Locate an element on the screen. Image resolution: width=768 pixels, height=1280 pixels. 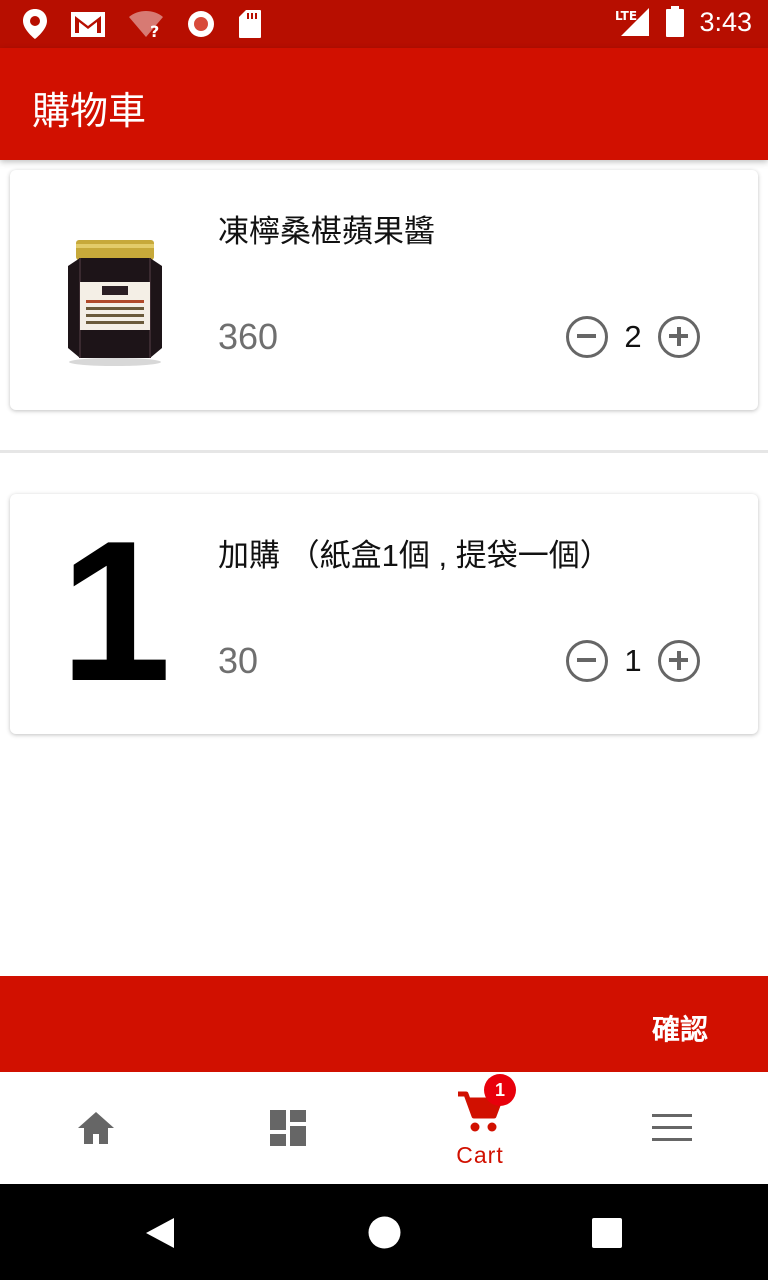
nav-dashboard is located at coordinates (288, 1128).